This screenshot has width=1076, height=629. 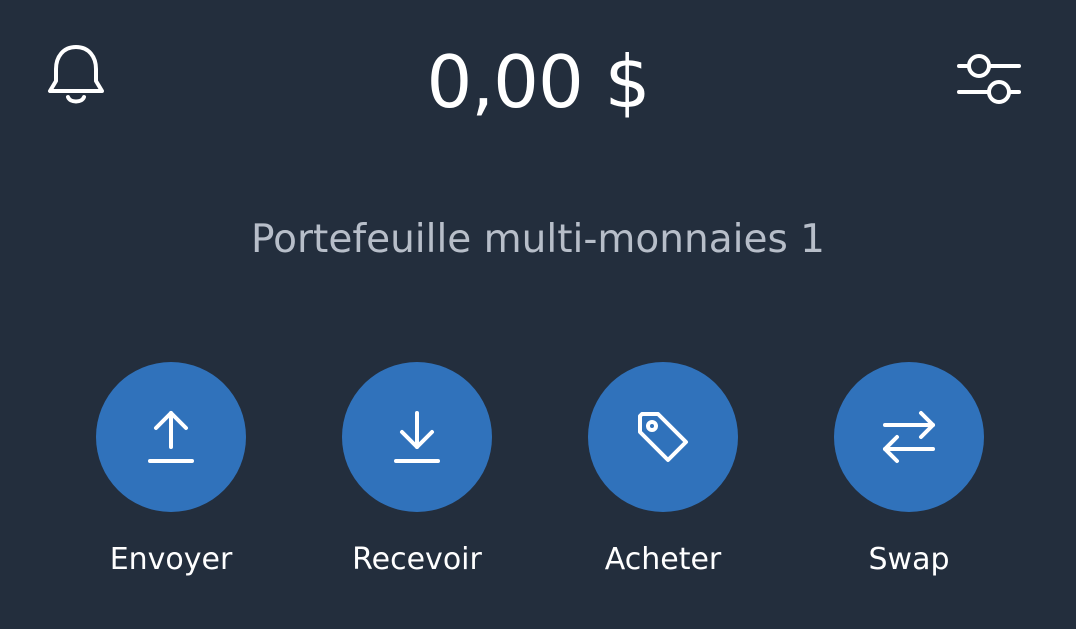 I want to click on swap-button: Swap, so click(x=909, y=472).